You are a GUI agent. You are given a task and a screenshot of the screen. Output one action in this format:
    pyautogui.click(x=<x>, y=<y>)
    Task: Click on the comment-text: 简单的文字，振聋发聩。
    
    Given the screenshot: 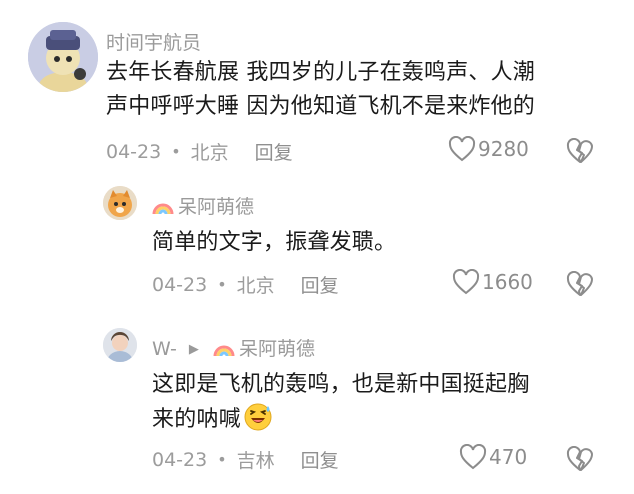 What is the action you would take?
    pyautogui.click(x=377, y=243)
    